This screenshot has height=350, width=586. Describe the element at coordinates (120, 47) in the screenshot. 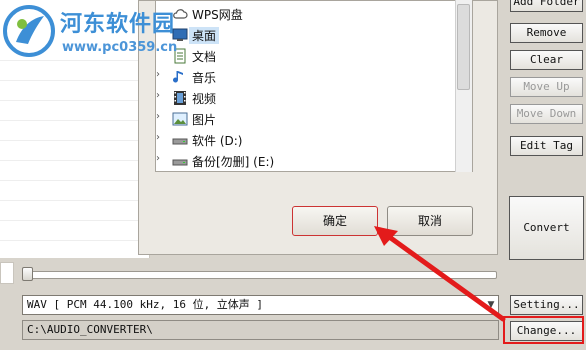

I see `watermark-url: www.pc0359.cn` at that location.